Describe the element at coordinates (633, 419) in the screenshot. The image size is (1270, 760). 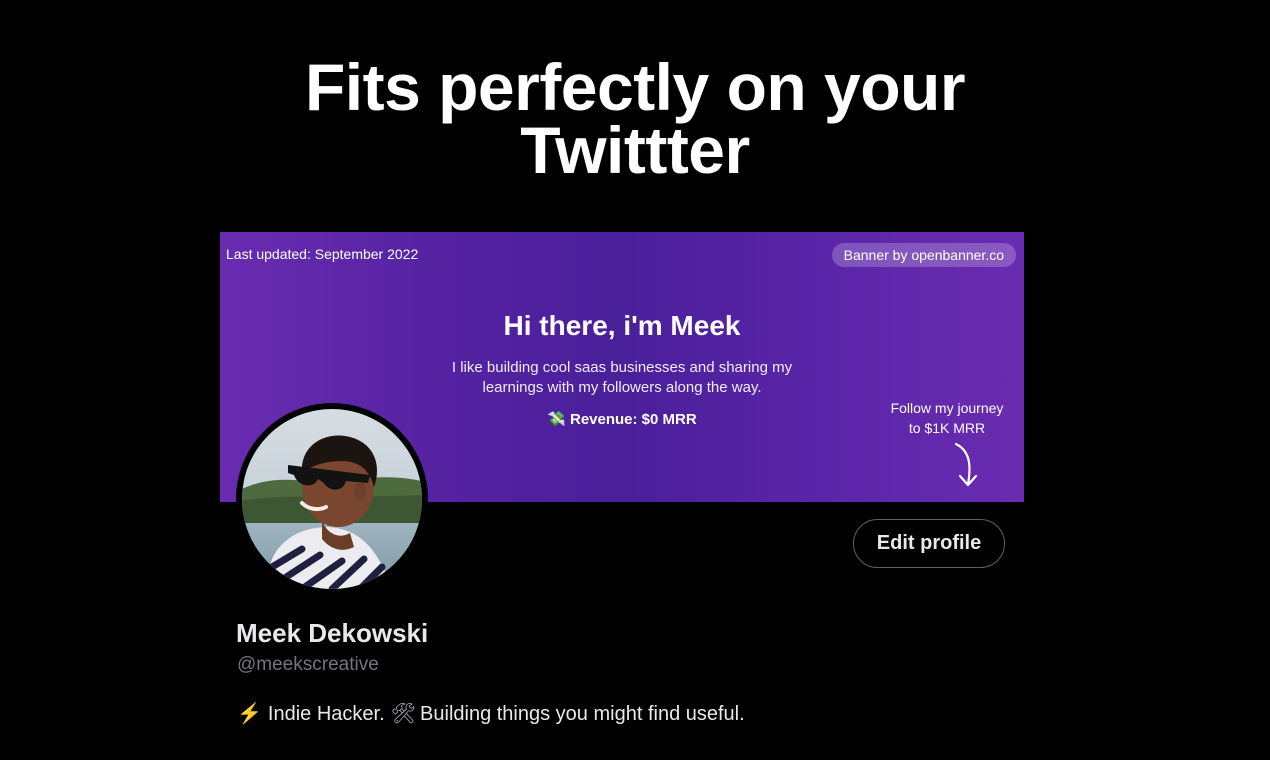
I see `banner-revenue-label: Revenue: $0 MRR` at that location.